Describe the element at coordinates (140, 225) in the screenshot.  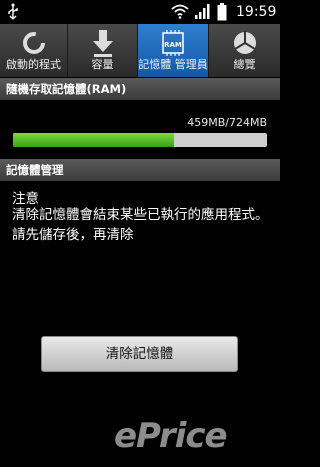
I see `notice-body: 清除記憶體會結束某些已執行的應用程式。請先儲存後，再清除` at that location.